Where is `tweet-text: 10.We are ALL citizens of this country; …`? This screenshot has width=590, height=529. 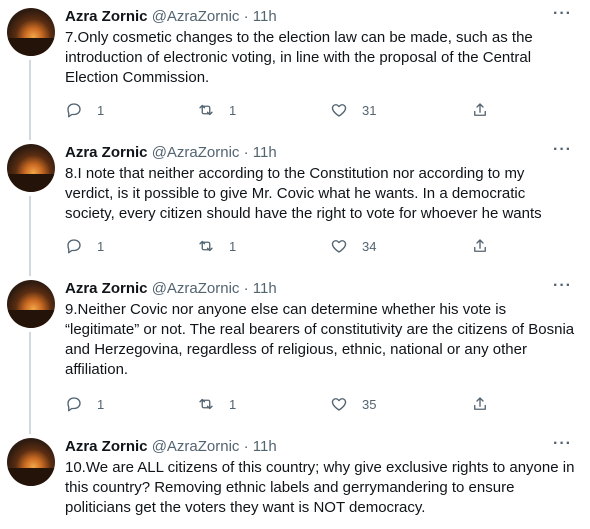 tweet-text: 10.We are ALL citizens of this country; … is located at coordinates (320, 487).